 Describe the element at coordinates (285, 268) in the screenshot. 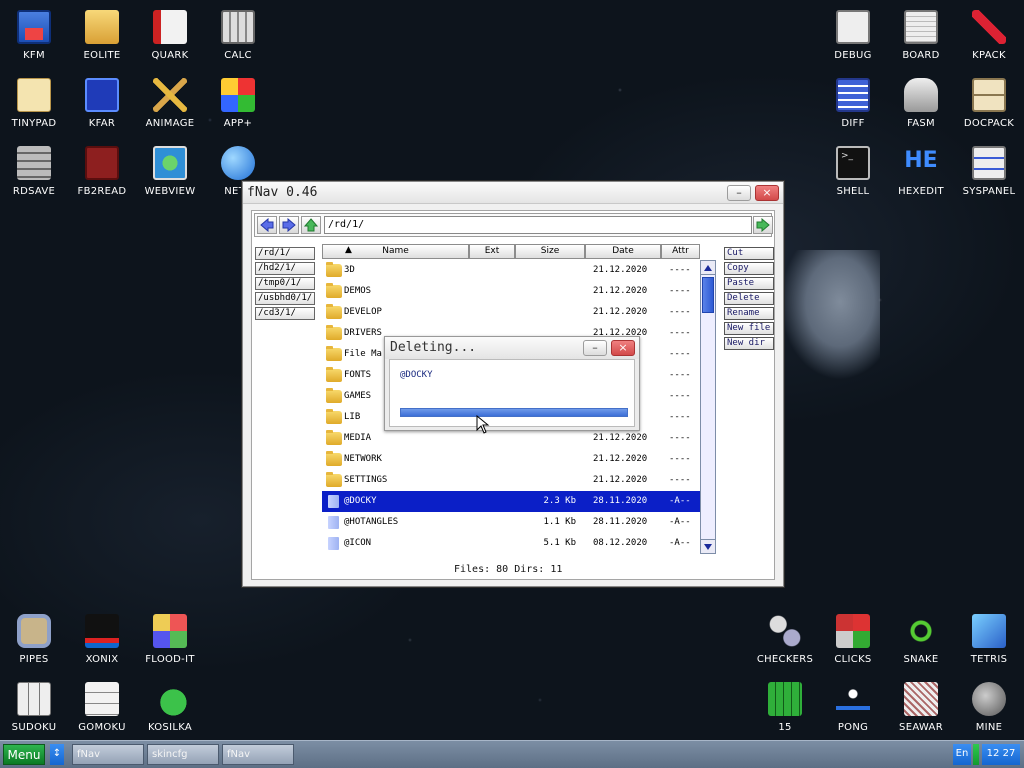

I see `drive-hd2: /hd2/1/` at that location.